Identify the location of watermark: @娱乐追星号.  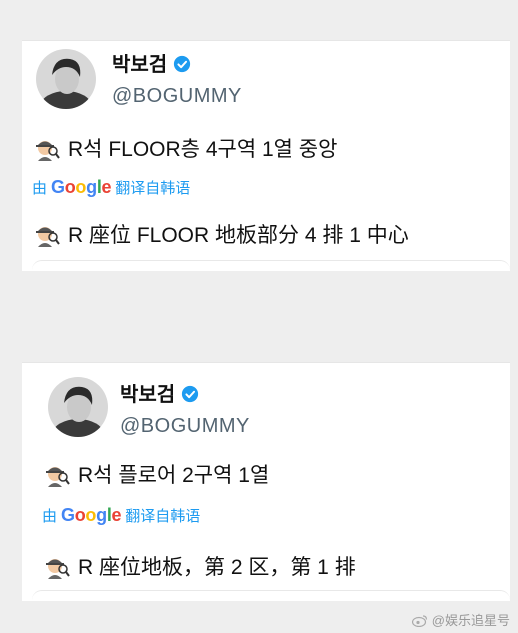
(460, 619).